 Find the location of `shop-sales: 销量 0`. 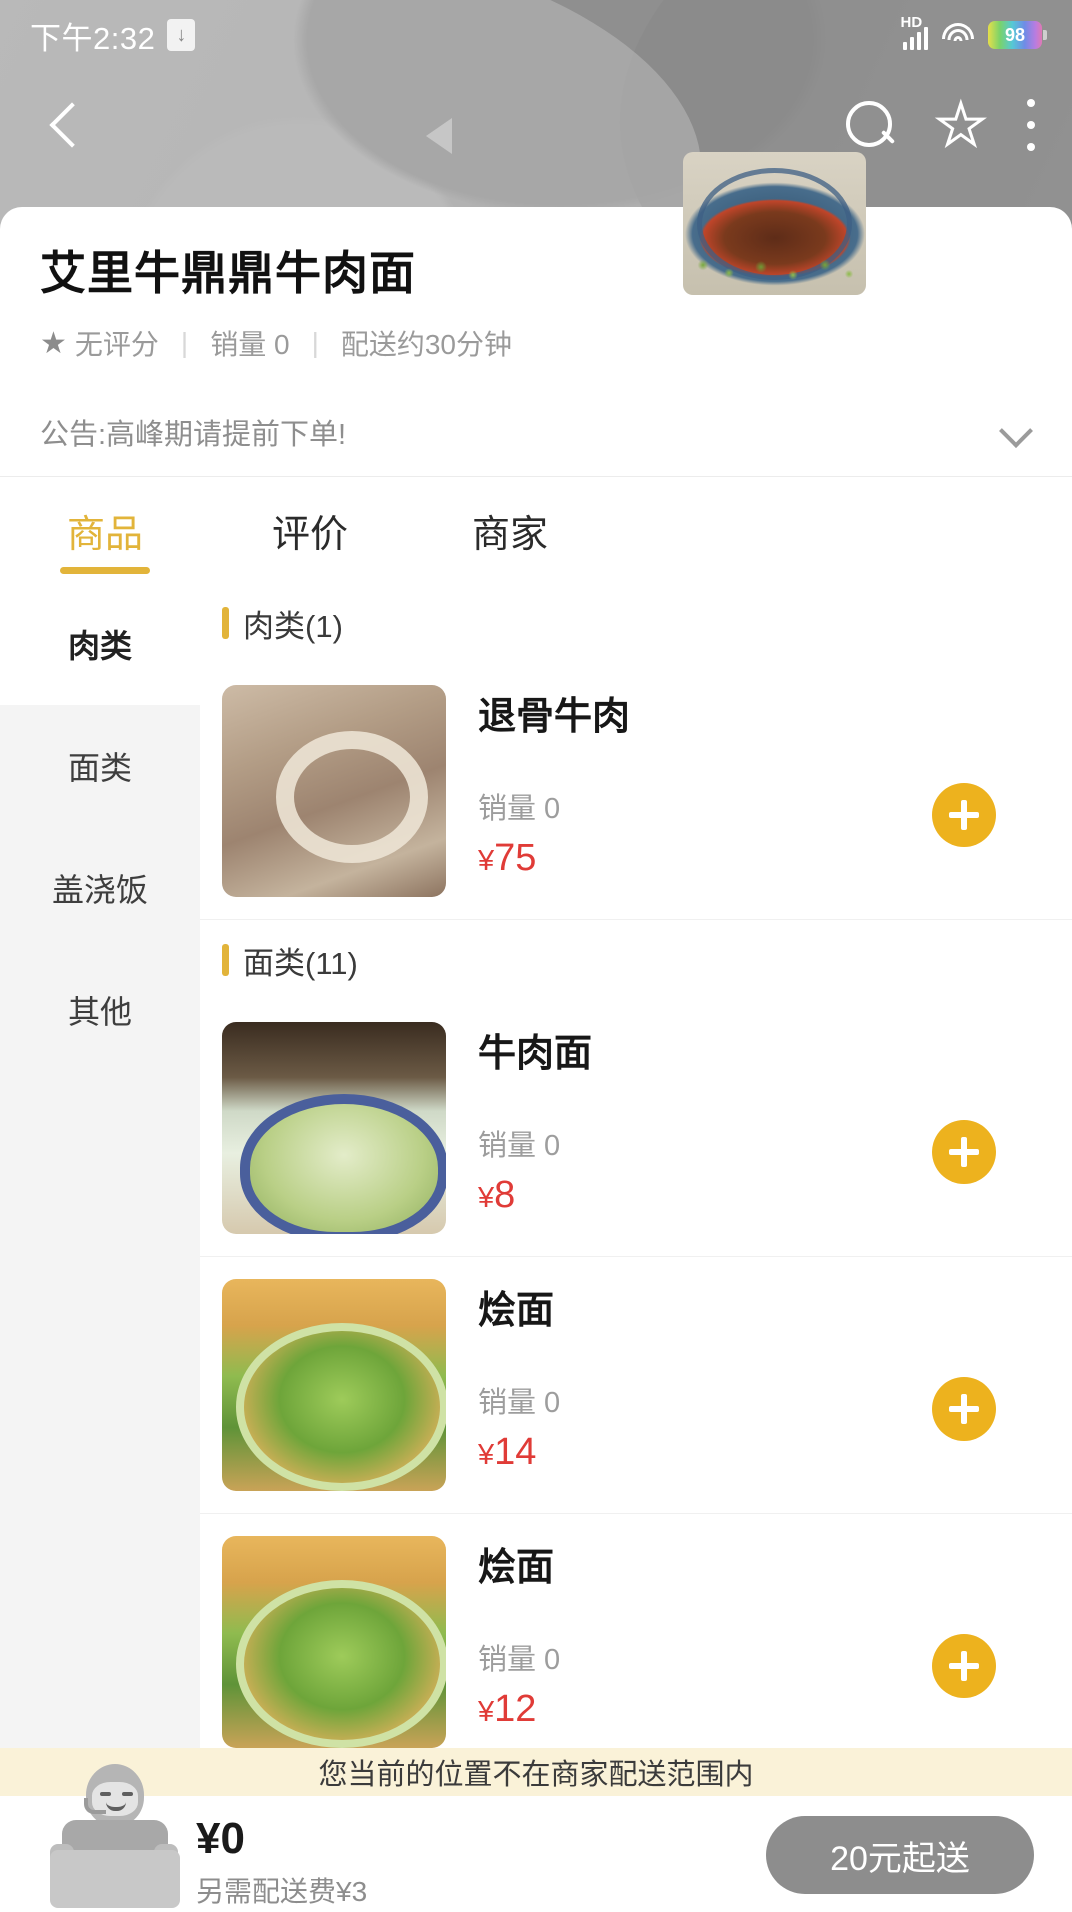

shop-sales: 销量 0 is located at coordinates (250, 344).